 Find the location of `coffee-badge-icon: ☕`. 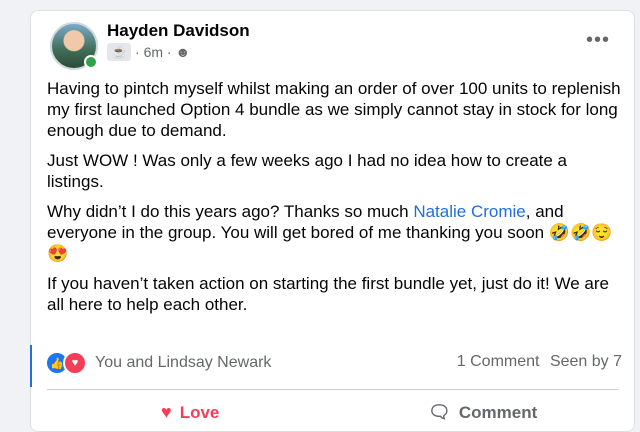

coffee-badge-icon: ☕ is located at coordinates (119, 52).